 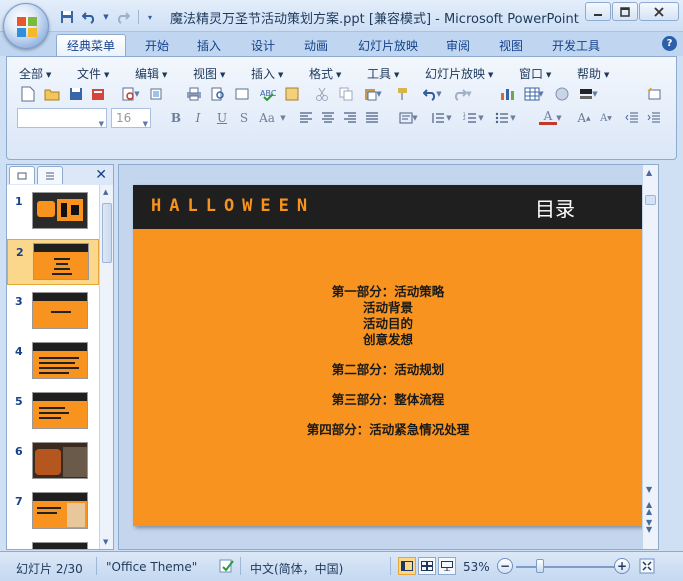 What do you see at coordinates (511, 45) in the screenshot?
I see `tab-view: 视图` at bounding box center [511, 45].